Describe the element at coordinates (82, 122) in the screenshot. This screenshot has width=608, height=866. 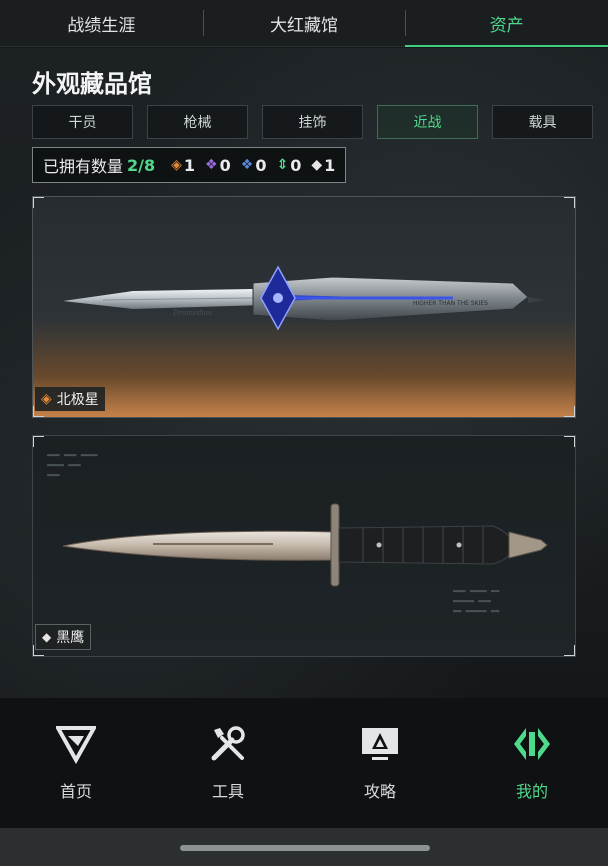
I see `category-operators: 干员` at that location.